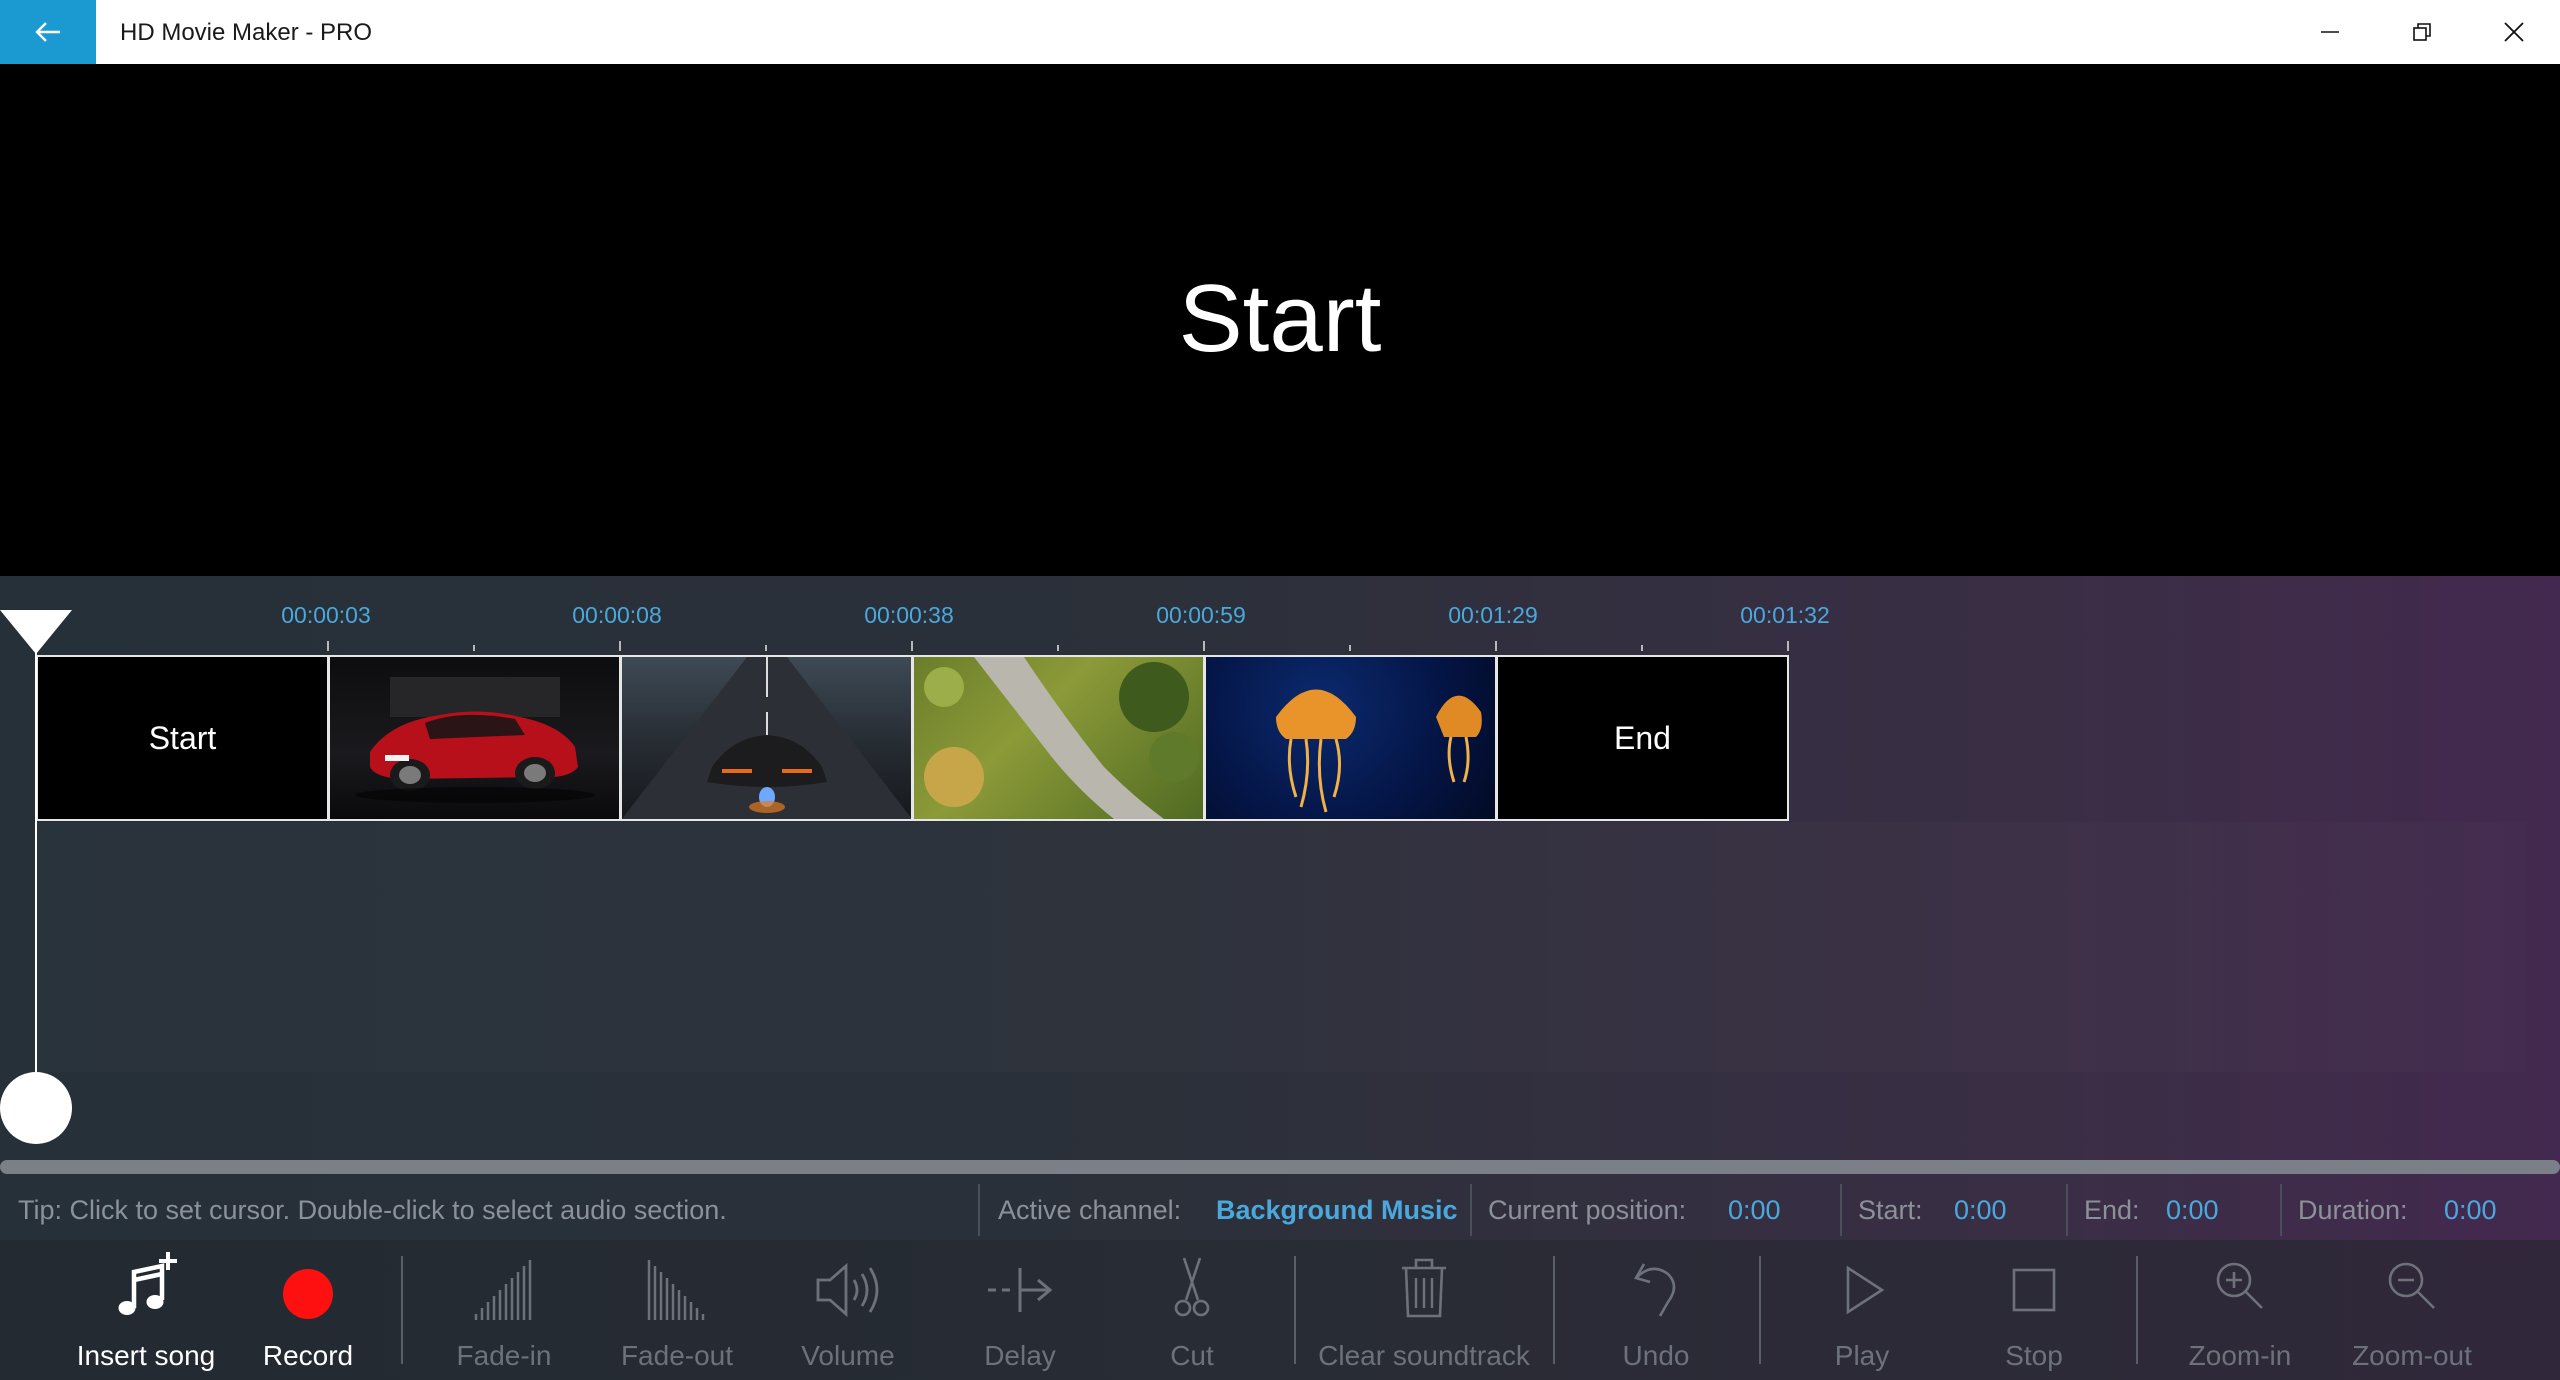  What do you see at coordinates (246, 32) in the screenshot?
I see `app-title: HD Movie Maker - PRO` at bounding box center [246, 32].